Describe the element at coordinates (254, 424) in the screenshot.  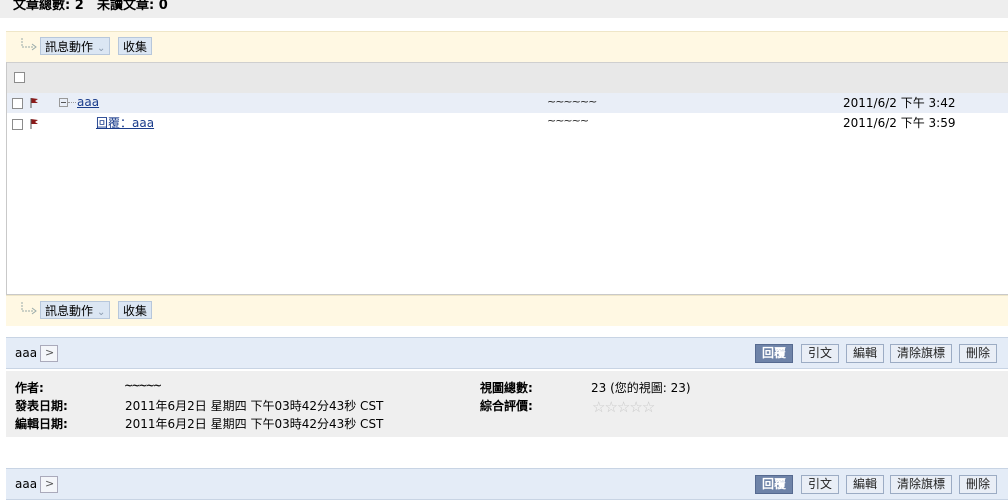
I see `edited-value: 2011年6月2日 星期四 下午03時42分43秒 CST` at that location.